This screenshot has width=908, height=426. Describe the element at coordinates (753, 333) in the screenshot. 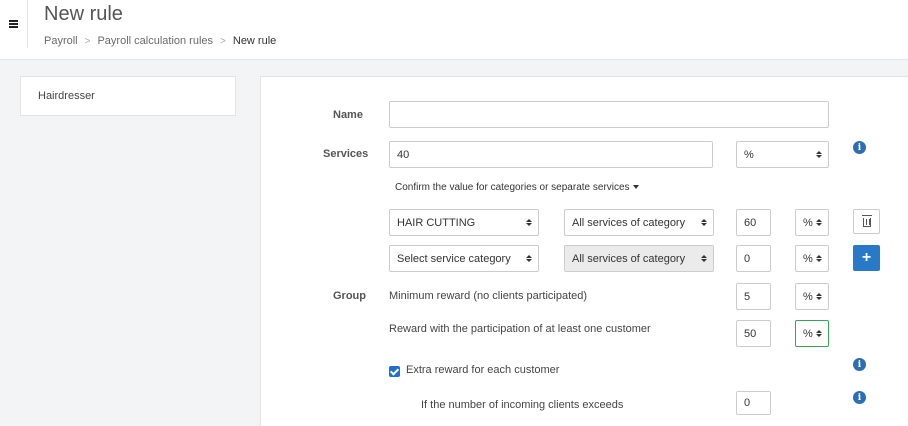

I see `participation-reward-input: 50` at that location.